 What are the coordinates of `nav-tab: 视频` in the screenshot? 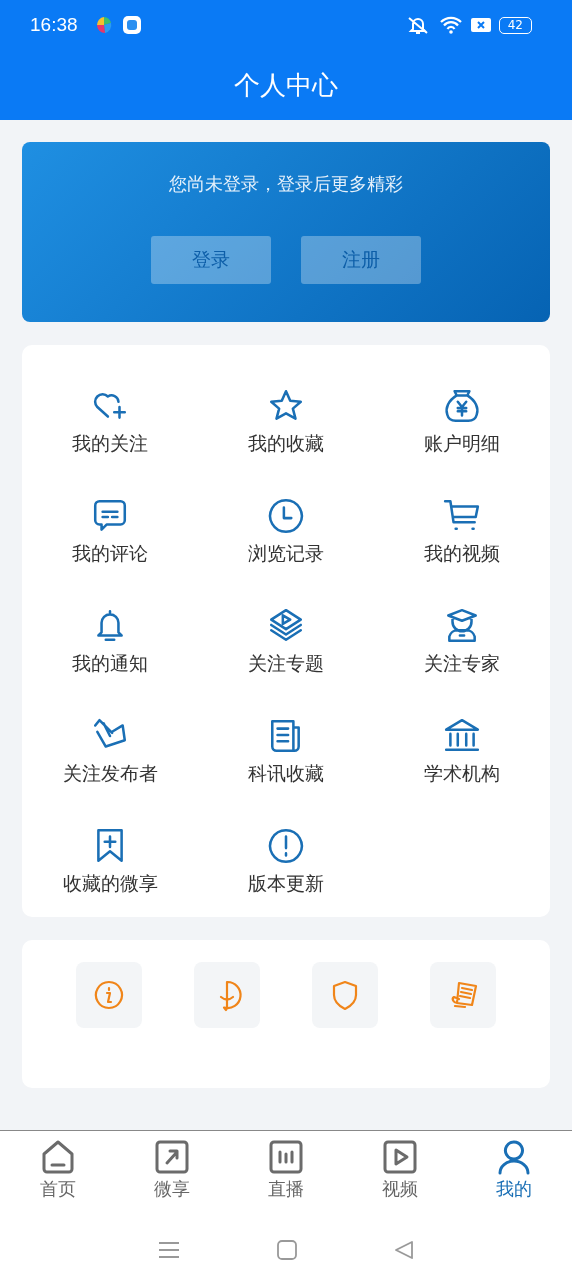 It's located at (400, 1179).